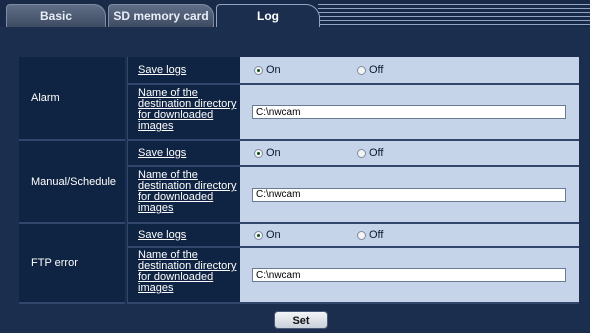 The height and width of the screenshot is (333, 590). What do you see at coordinates (54, 263) in the screenshot?
I see `section-name: FTP error` at bounding box center [54, 263].